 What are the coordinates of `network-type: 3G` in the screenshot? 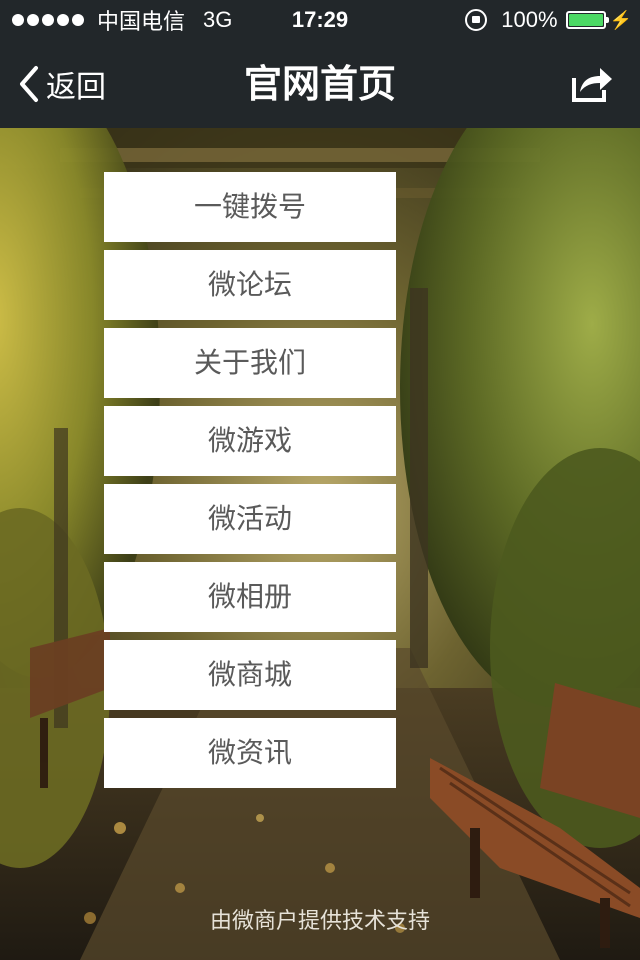 It's located at (218, 19).